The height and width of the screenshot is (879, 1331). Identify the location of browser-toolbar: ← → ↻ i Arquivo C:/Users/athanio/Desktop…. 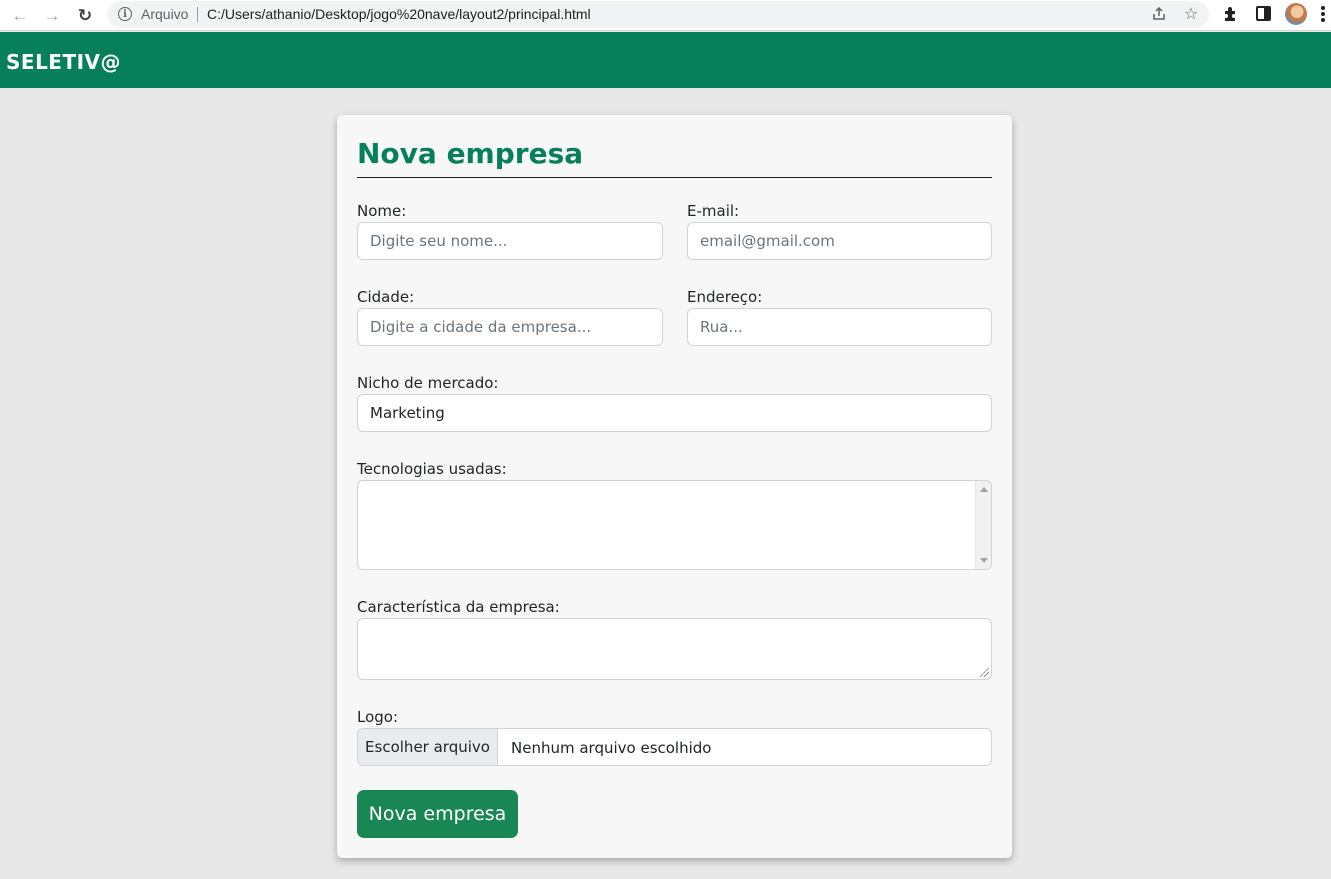
(665, 15).